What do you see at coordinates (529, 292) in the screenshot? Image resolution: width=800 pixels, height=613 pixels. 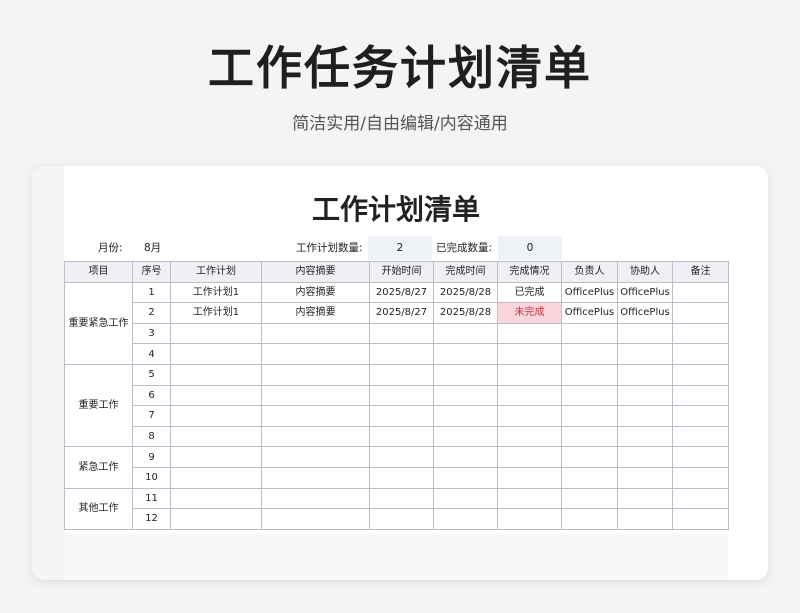 I see `status-cell: 已完成` at bounding box center [529, 292].